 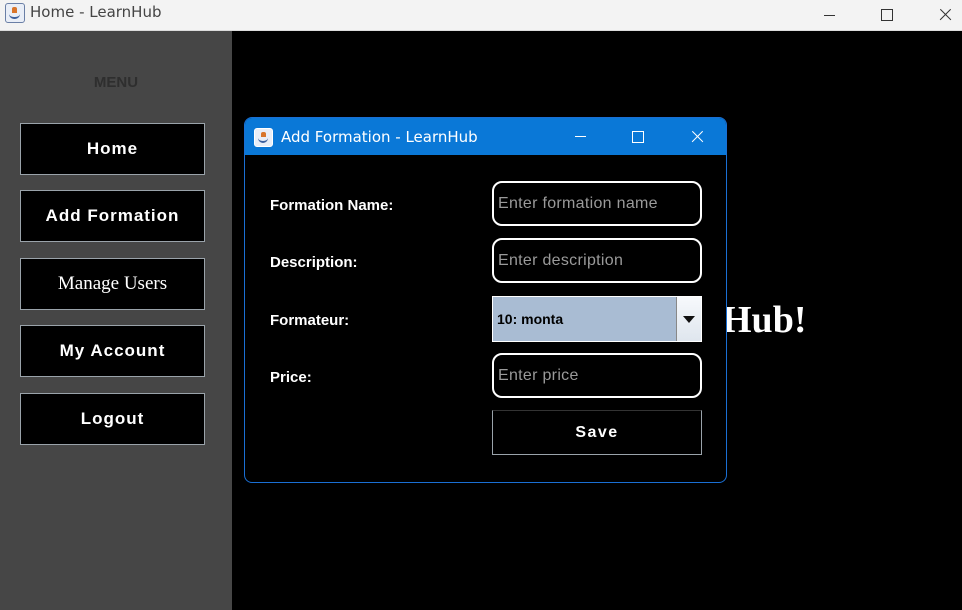 I want to click on window-titlebar: Home - LearnHub, so click(x=481, y=15).